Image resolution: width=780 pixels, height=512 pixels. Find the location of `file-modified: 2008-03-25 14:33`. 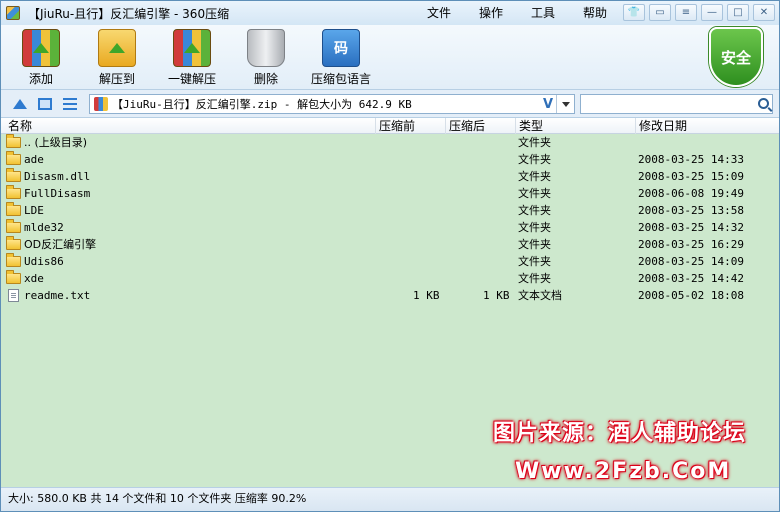

file-modified: 2008-03-25 14:33 is located at coordinates (691, 159).